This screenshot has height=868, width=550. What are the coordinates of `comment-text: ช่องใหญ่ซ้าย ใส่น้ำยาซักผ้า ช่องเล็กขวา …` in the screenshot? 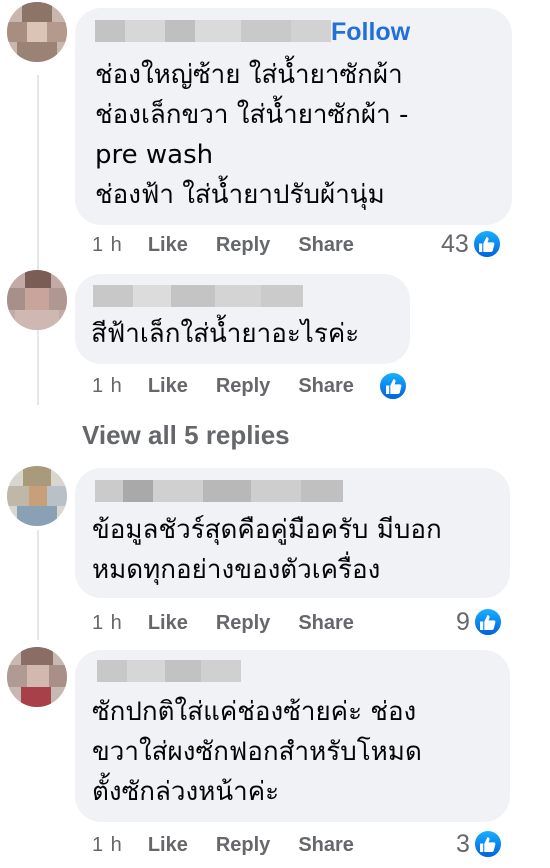 It's located at (252, 135).